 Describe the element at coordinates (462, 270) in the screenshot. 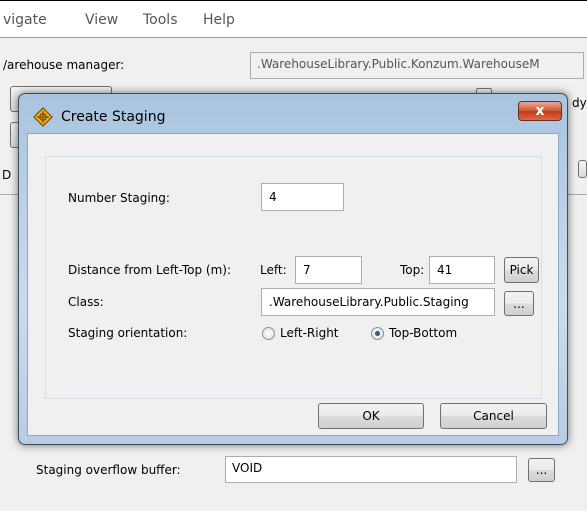

I see `top-input: 41` at that location.